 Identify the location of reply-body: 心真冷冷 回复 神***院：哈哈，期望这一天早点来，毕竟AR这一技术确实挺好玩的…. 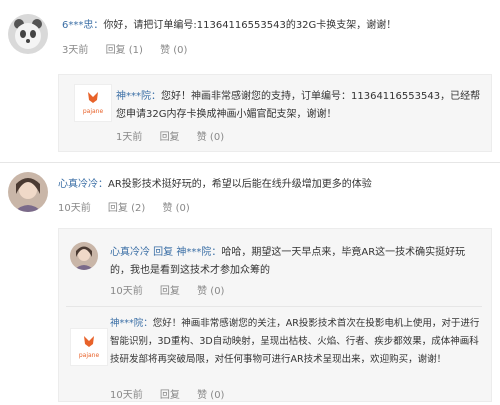
(295, 262).